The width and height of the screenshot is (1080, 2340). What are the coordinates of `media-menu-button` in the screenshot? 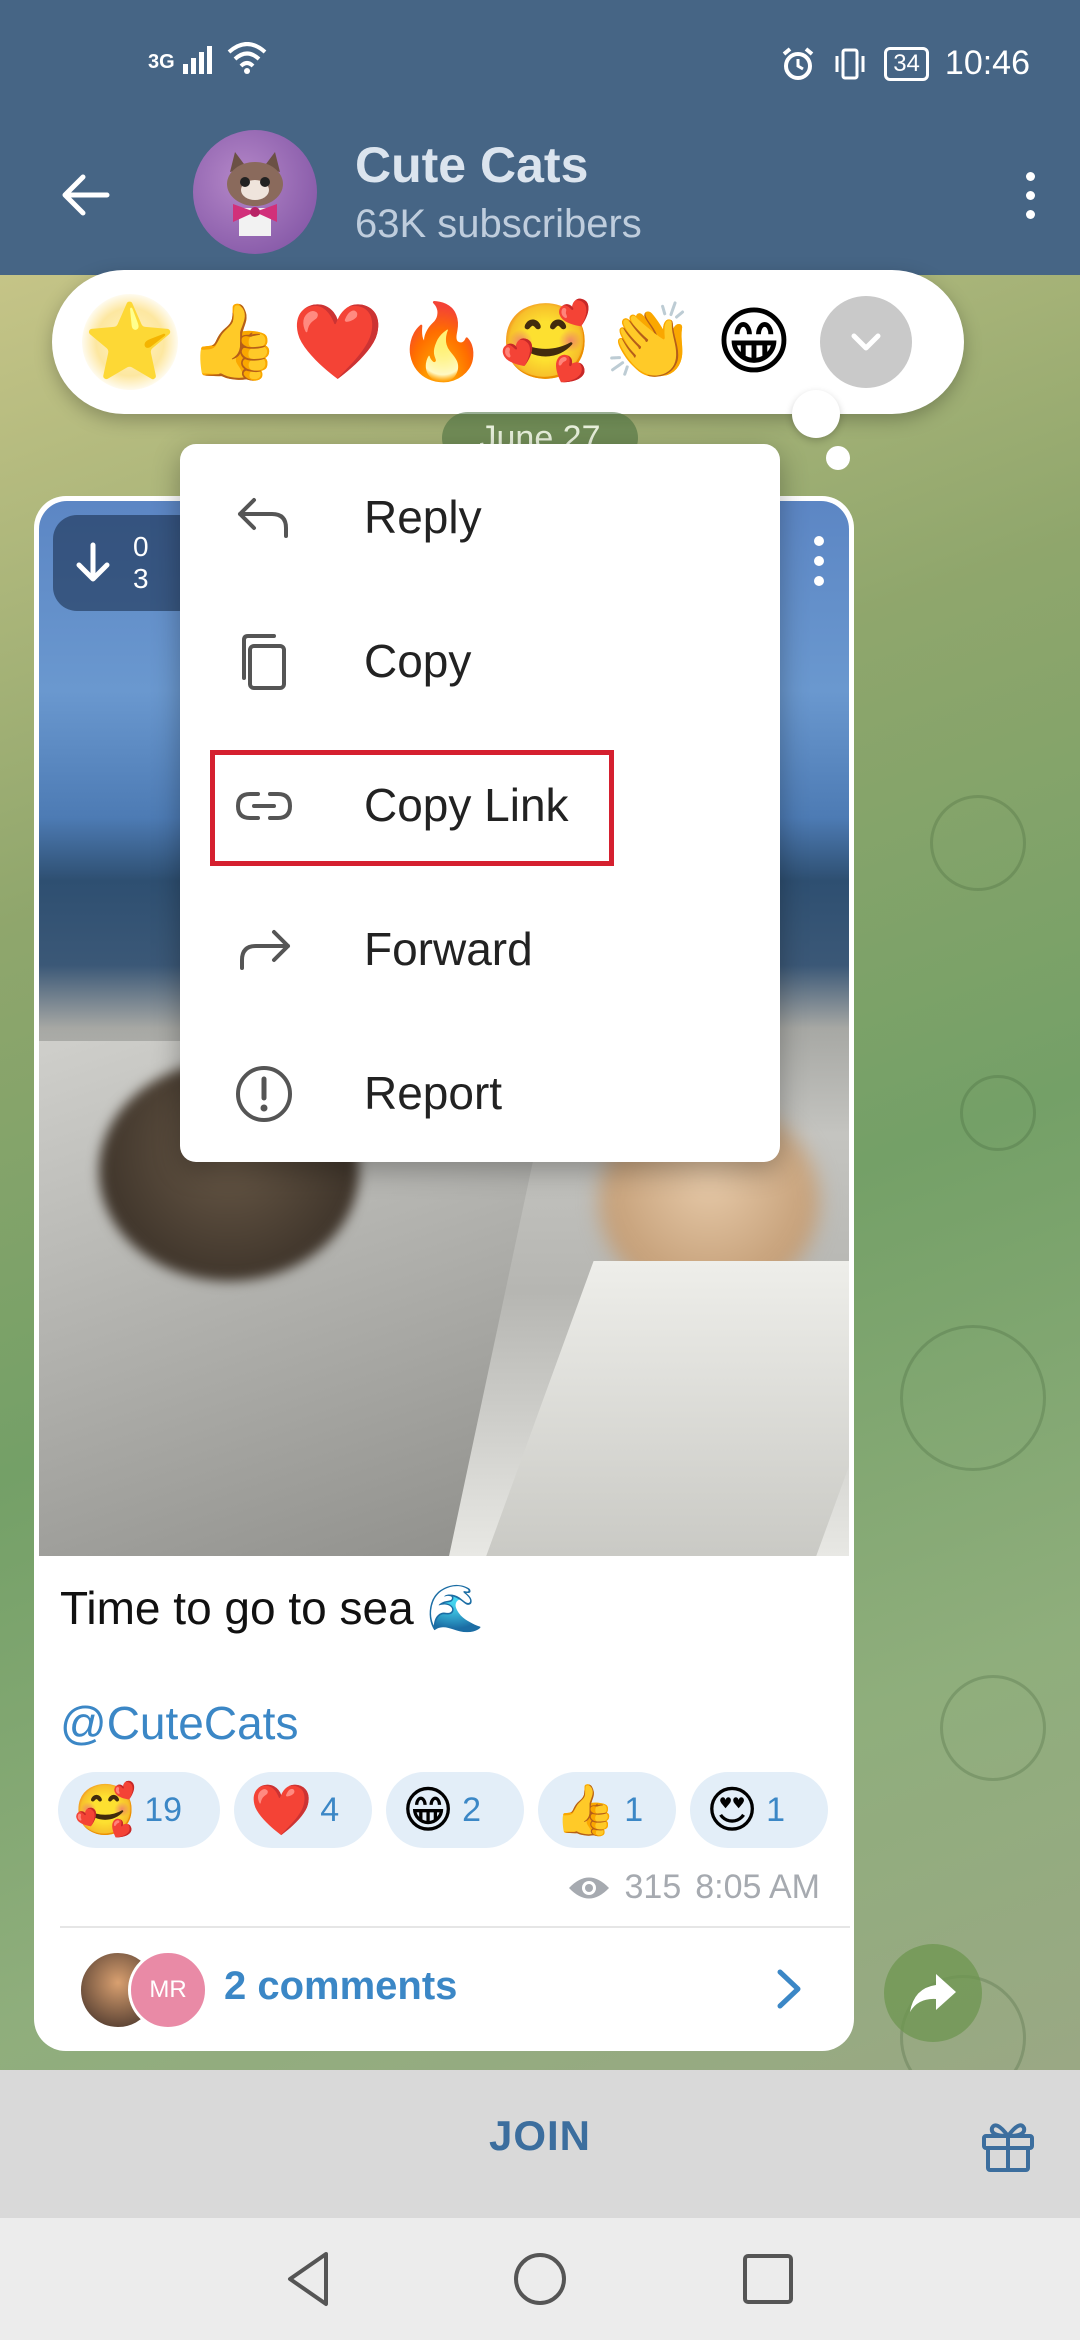 It's located at (819, 561).